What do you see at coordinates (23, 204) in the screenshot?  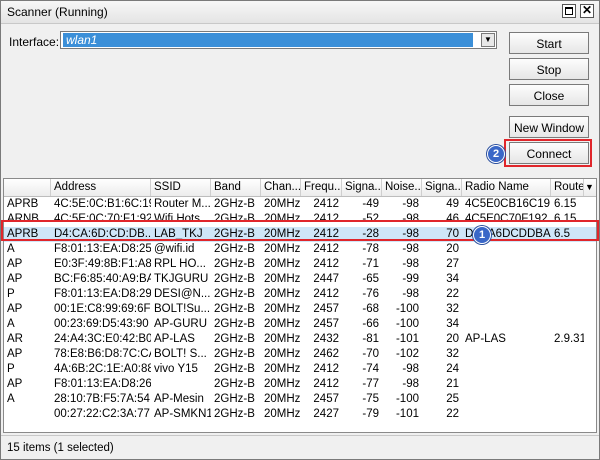 I see `cell-flags: APRB` at bounding box center [23, 204].